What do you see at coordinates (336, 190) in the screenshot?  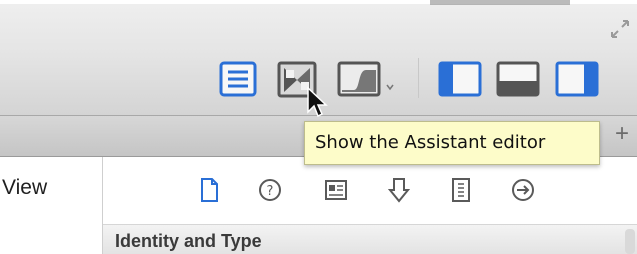 I see `identity-inspector-icon` at bounding box center [336, 190].